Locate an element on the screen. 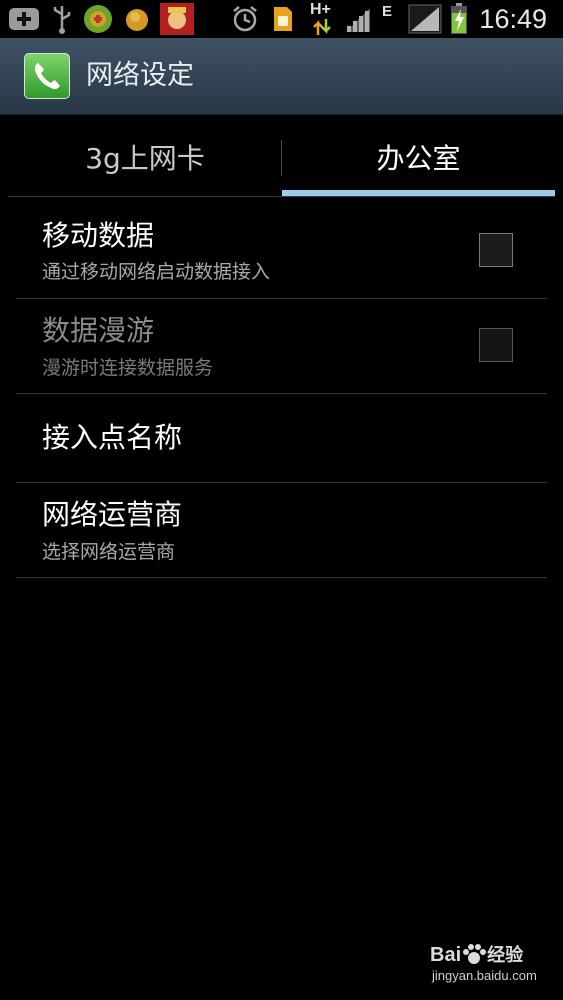 The image size is (563, 1000). setting-apn: 接入点名称 is located at coordinates (281, 438).